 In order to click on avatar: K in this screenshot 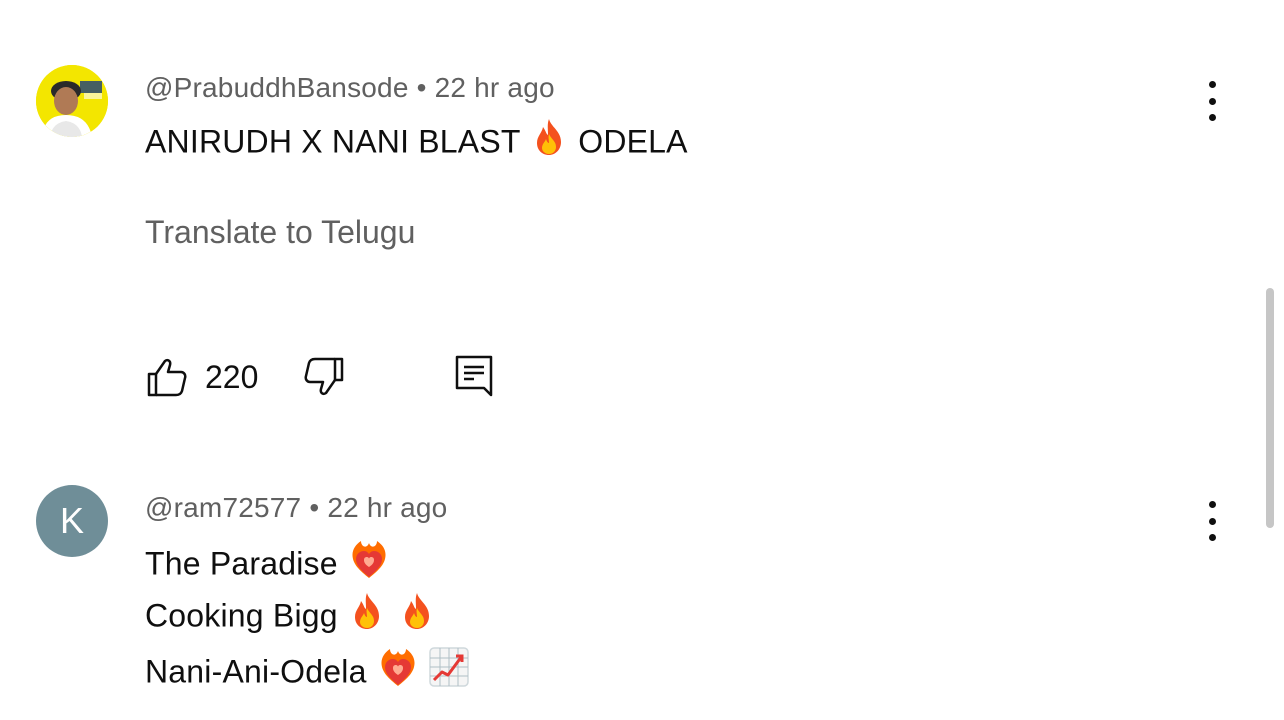, I will do `click(72, 521)`.